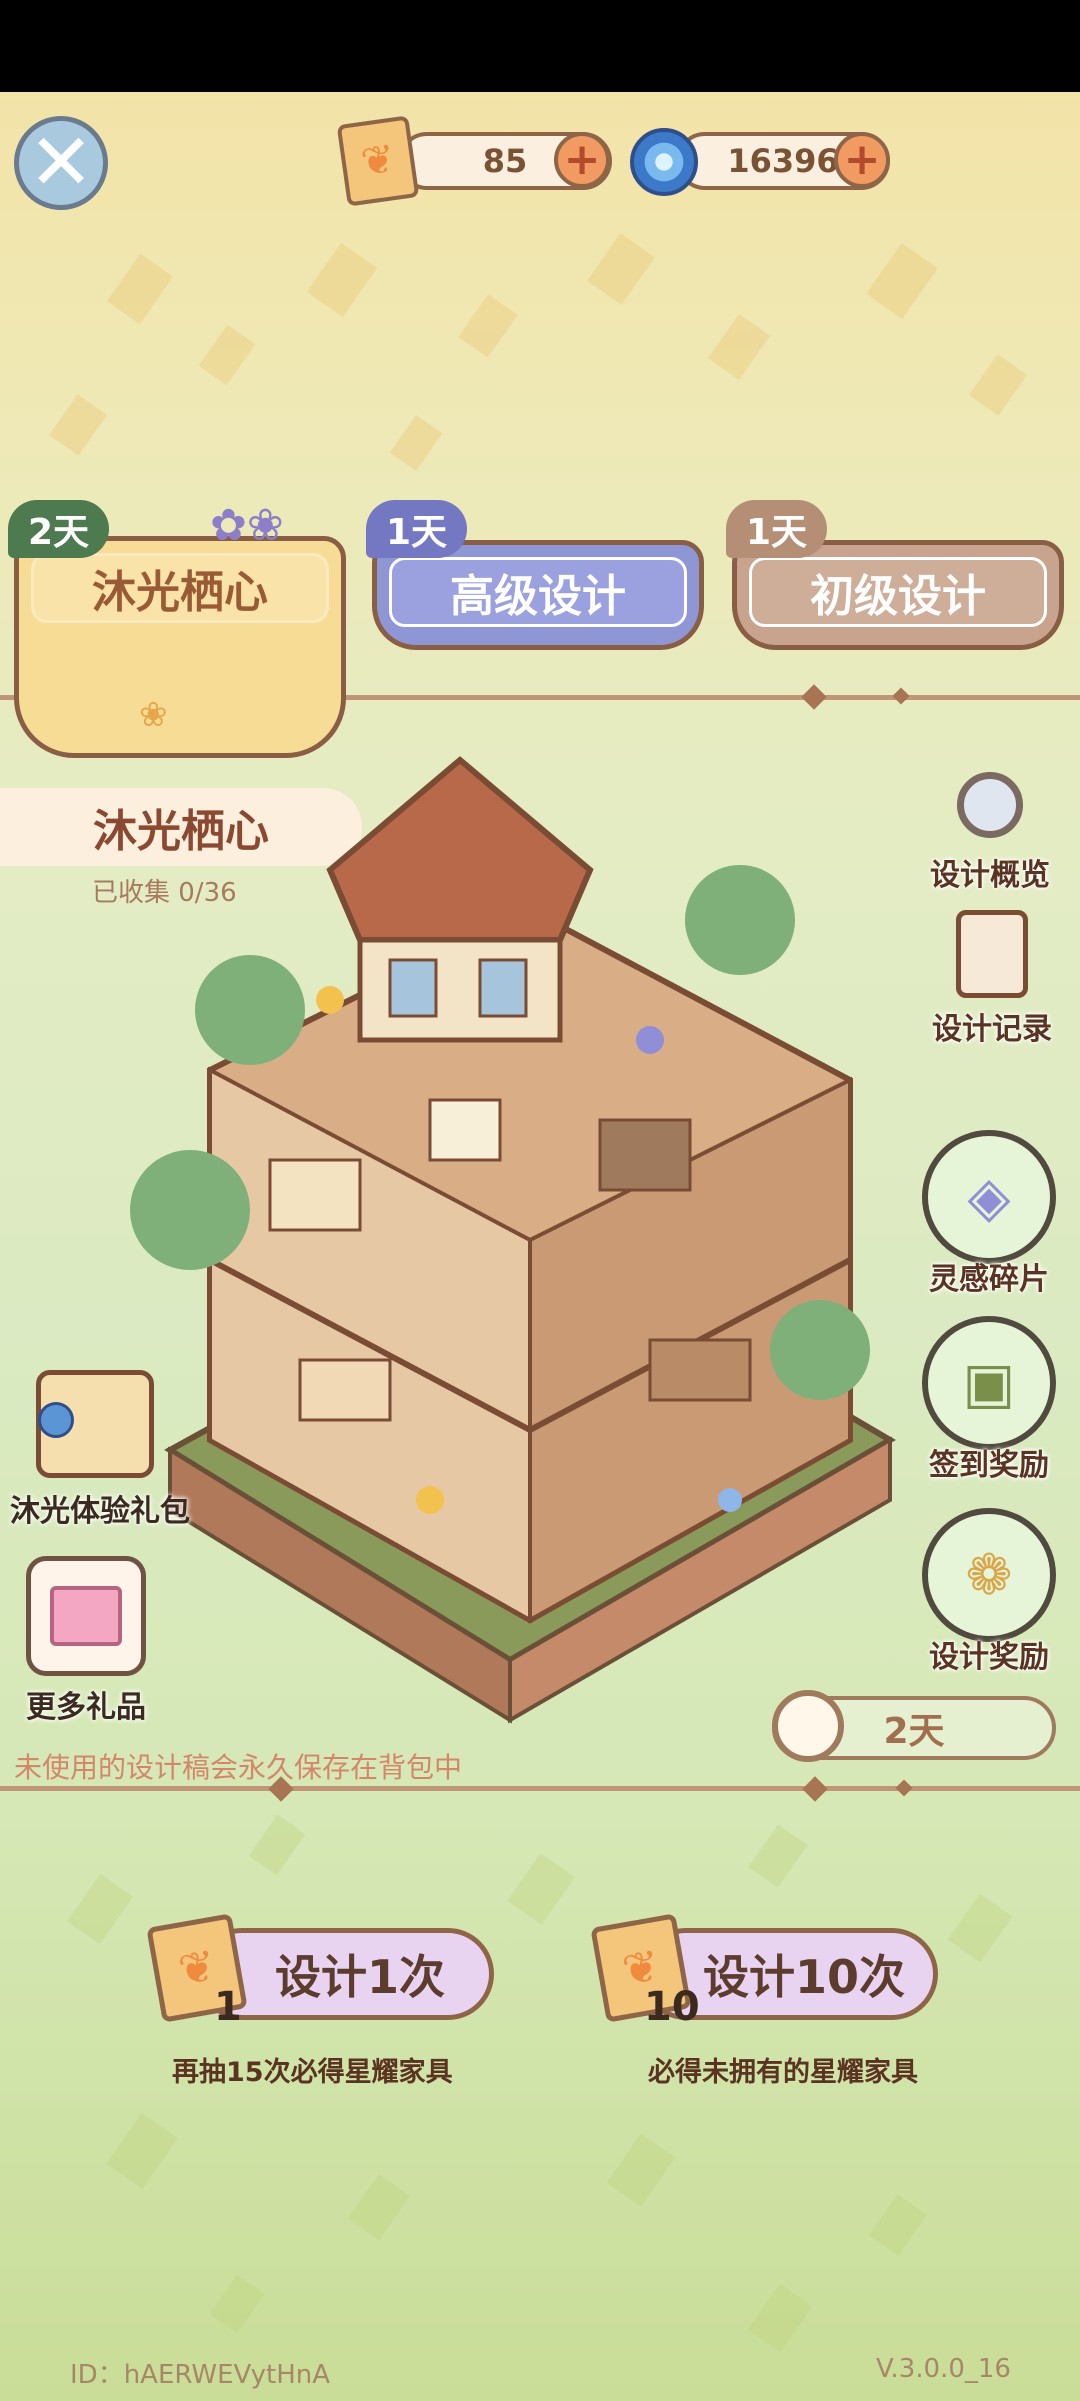  I want to click on gift-box-icon, so click(86, 1616).